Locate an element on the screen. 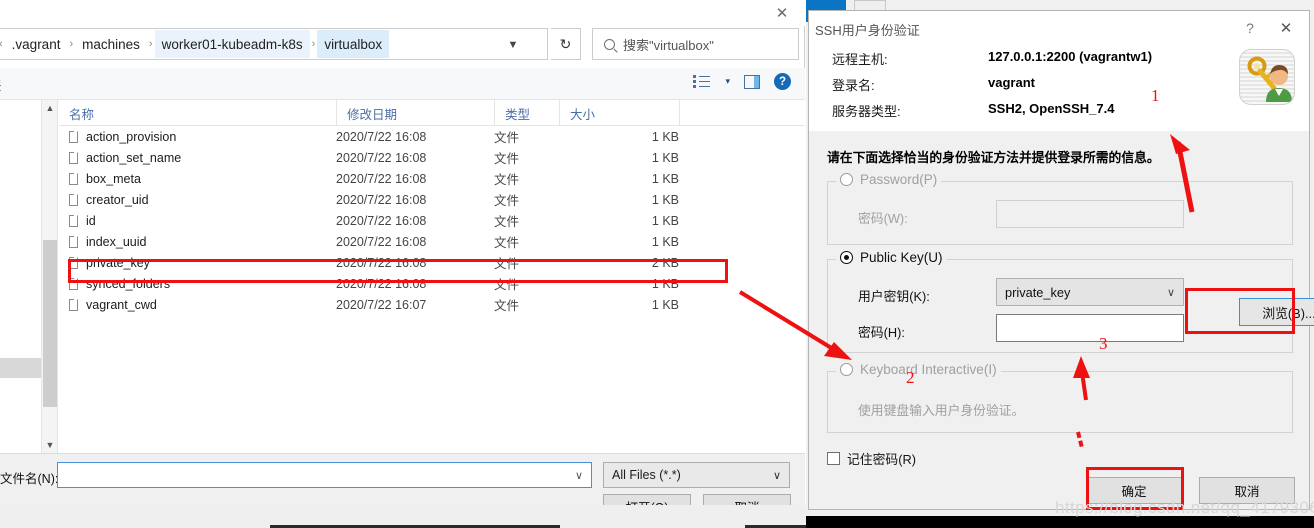  file-name-cell: creator_uid is located at coordinates (109, 199).